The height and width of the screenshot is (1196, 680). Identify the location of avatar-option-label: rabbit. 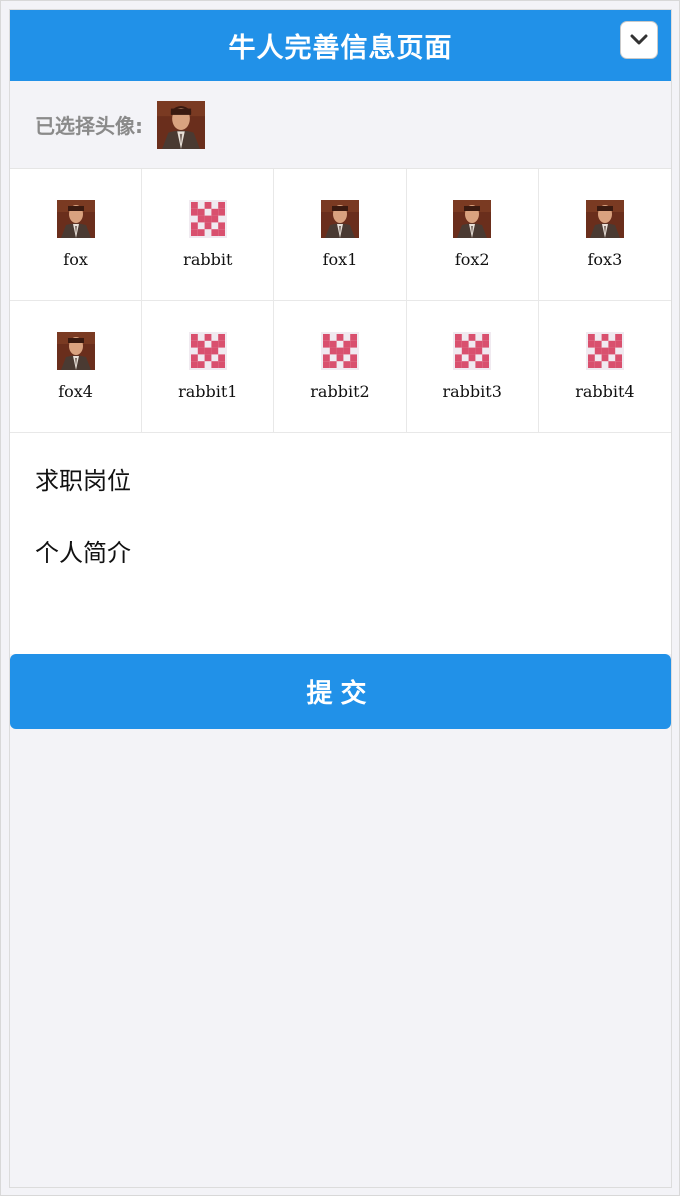
(208, 259).